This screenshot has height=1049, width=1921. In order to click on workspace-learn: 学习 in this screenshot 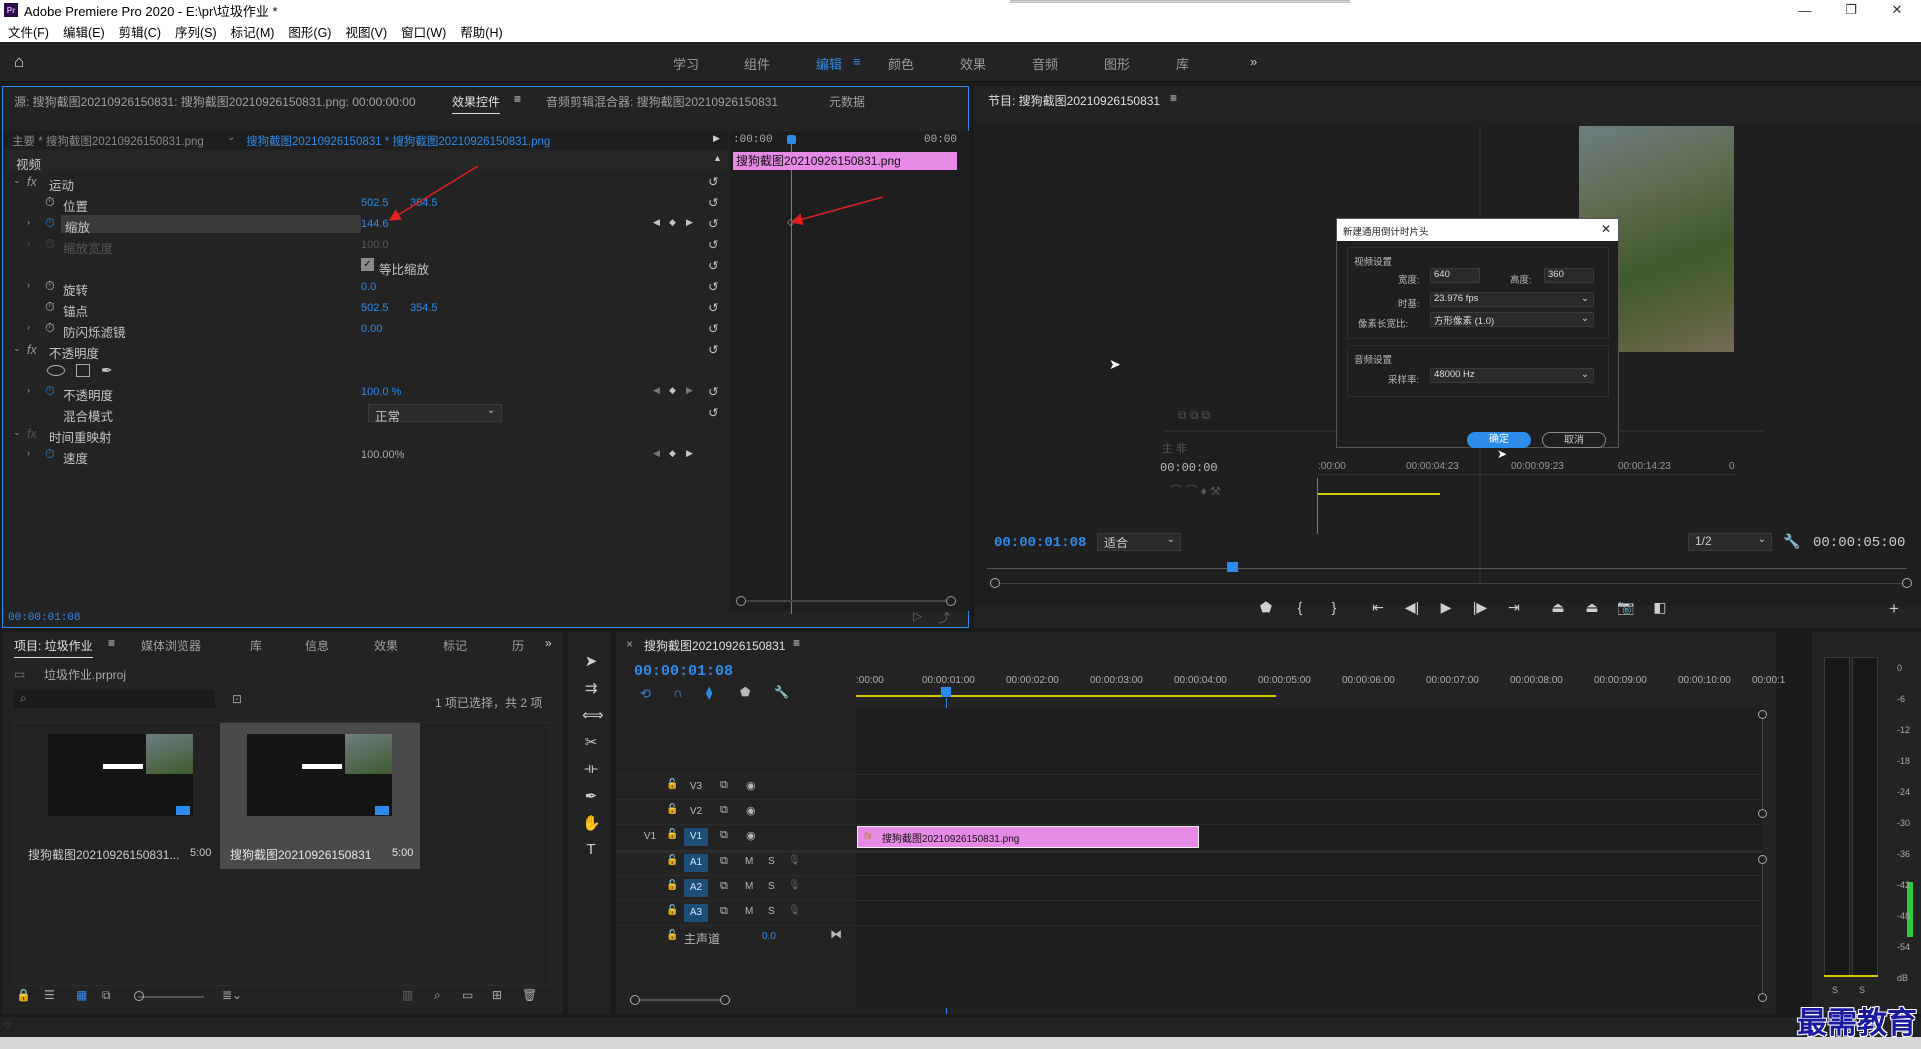, I will do `click(686, 63)`.